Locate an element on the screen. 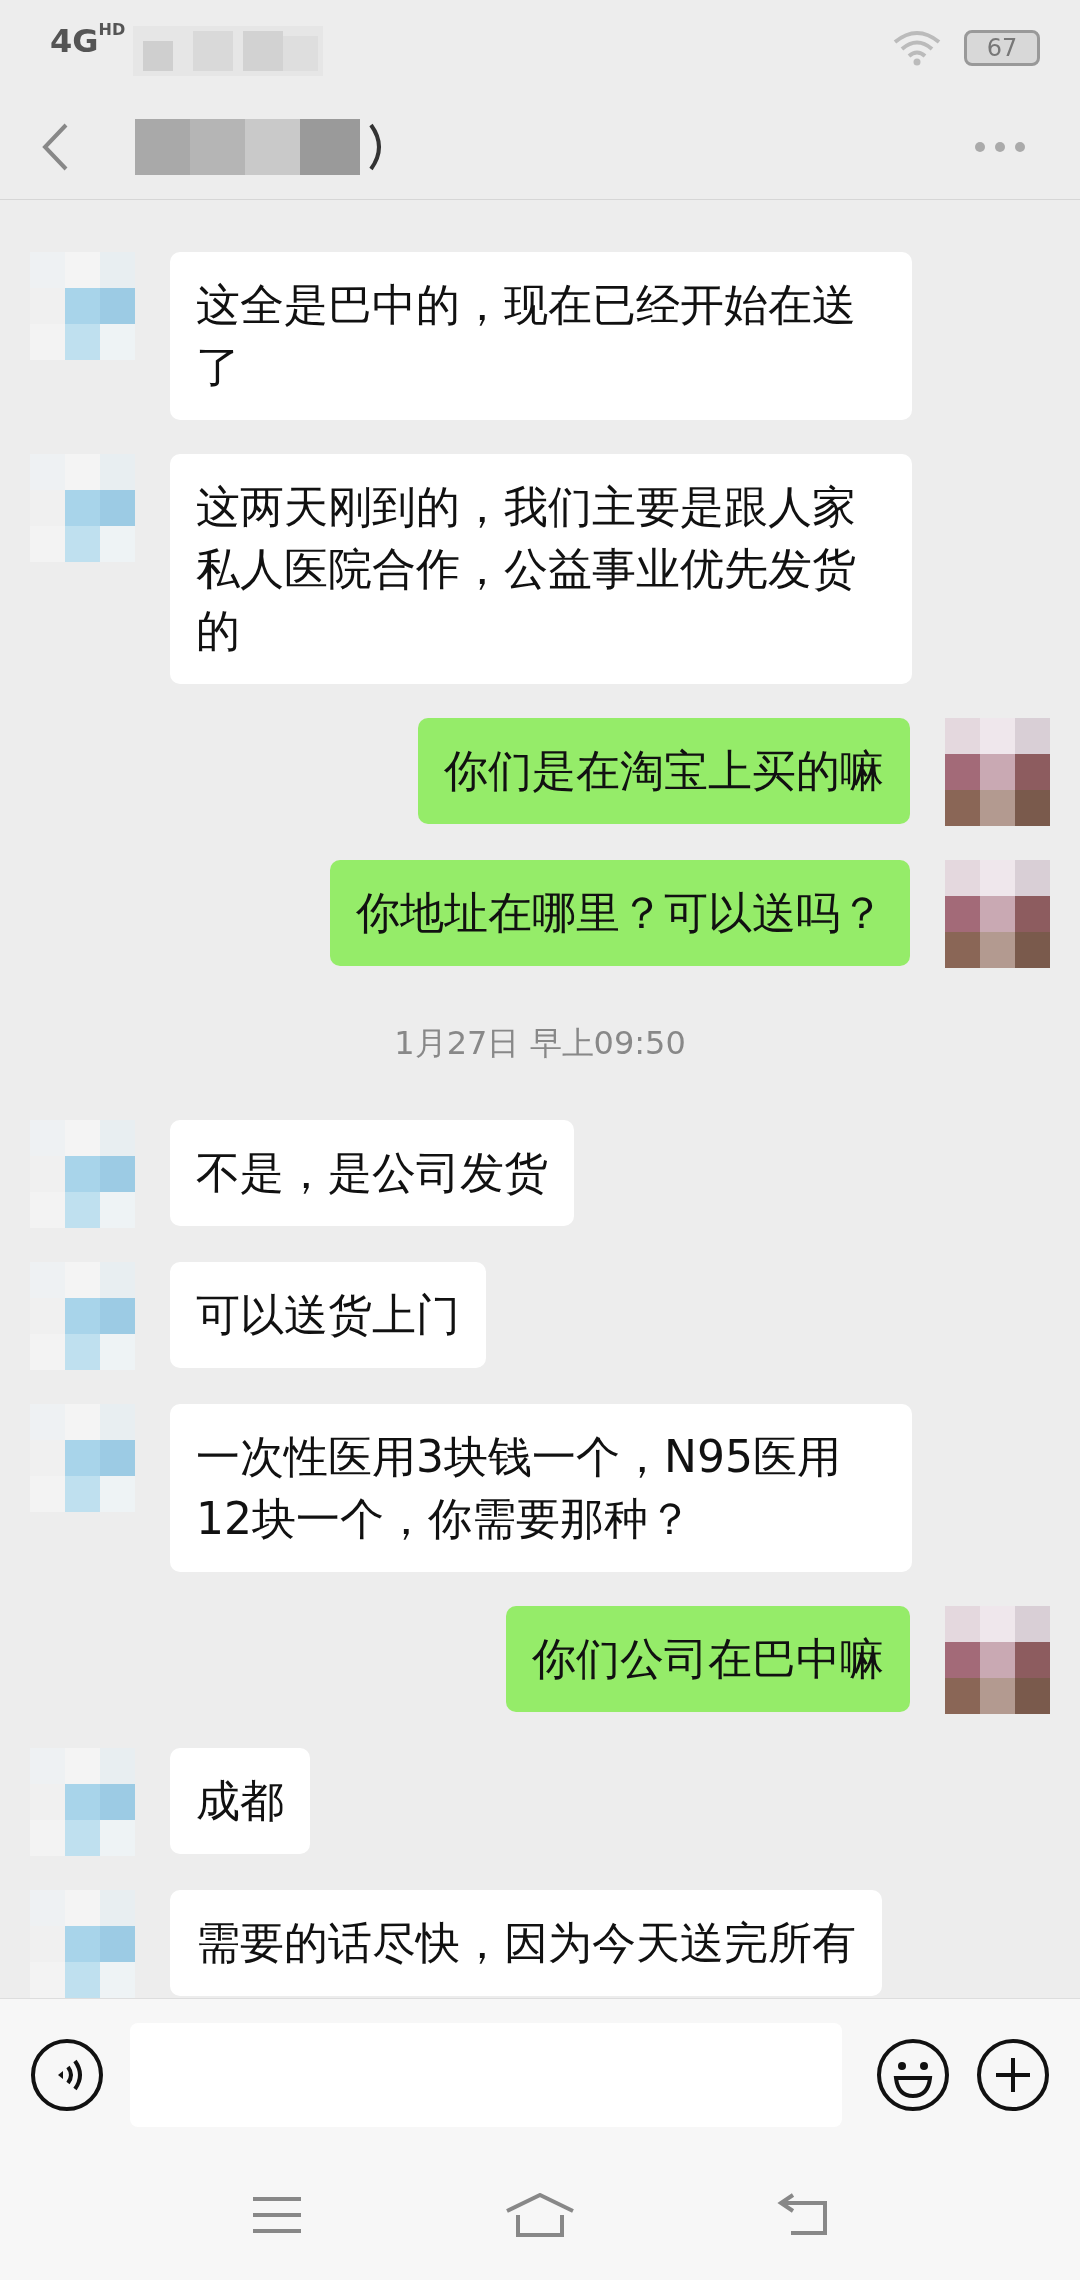 This screenshot has width=1080, height=2280. emoji-icon is located at coordinates (913, 2074).